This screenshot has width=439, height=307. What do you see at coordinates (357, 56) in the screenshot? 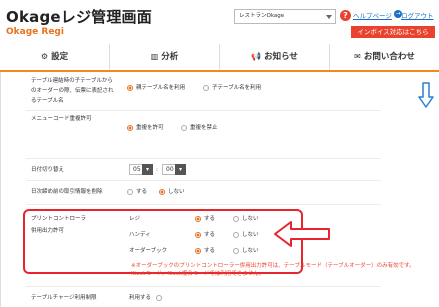
I see `mail-icon: ✉` at bounding box center [357, 56].